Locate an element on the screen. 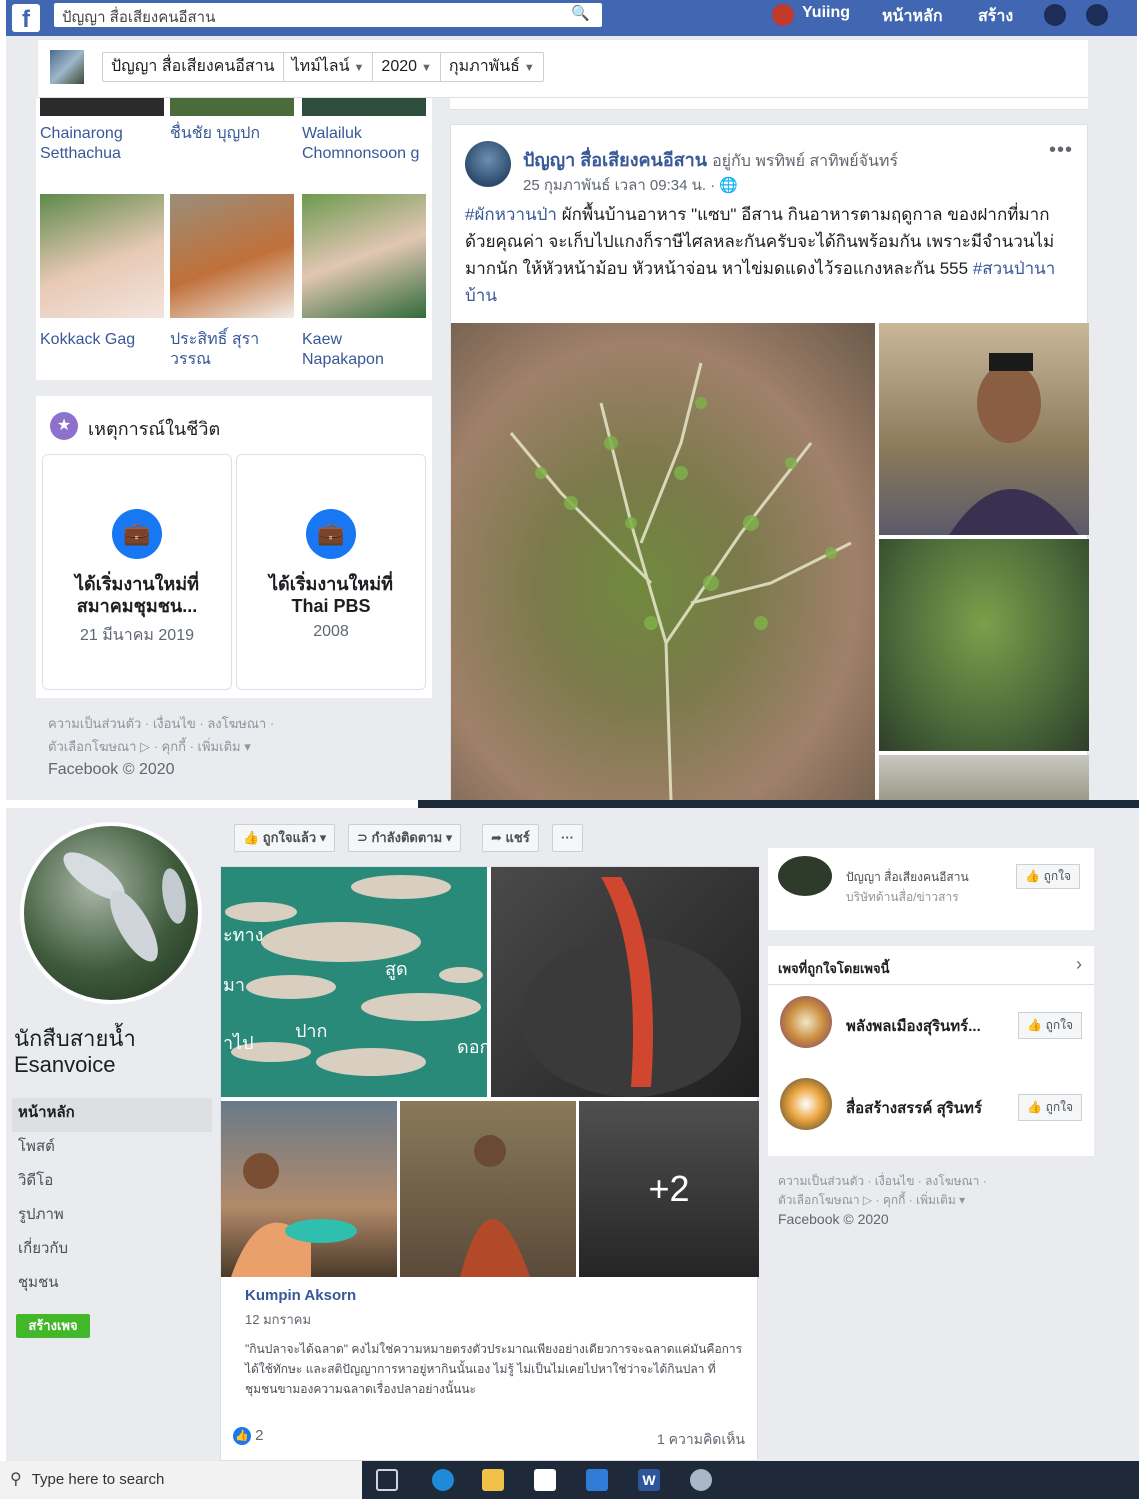 This screenshot has width=1139, height=1499. fish-label: ะทาง is located at coordinates (243, 935).